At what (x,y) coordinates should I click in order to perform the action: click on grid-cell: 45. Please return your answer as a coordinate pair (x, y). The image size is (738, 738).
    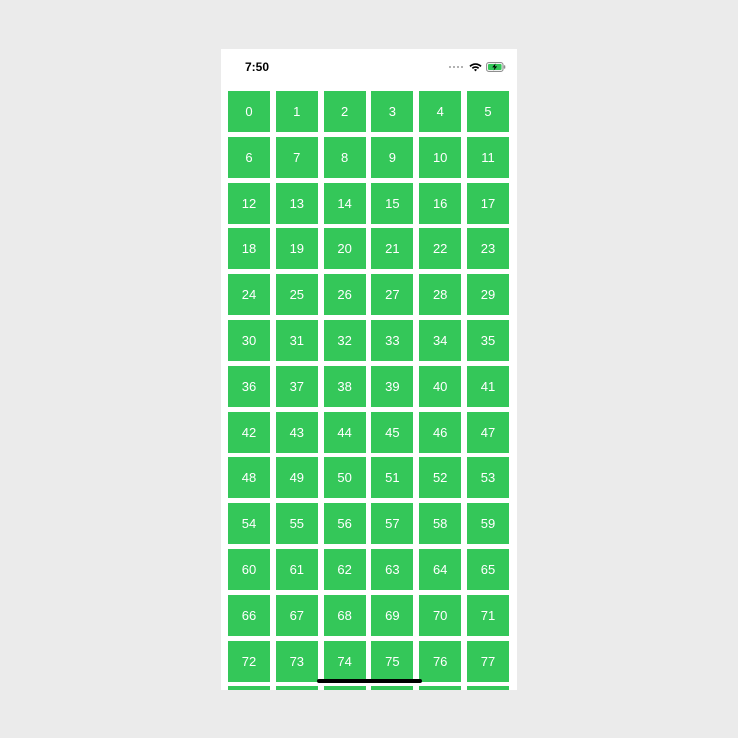
    Looking at the image, I should click on (392, 432).